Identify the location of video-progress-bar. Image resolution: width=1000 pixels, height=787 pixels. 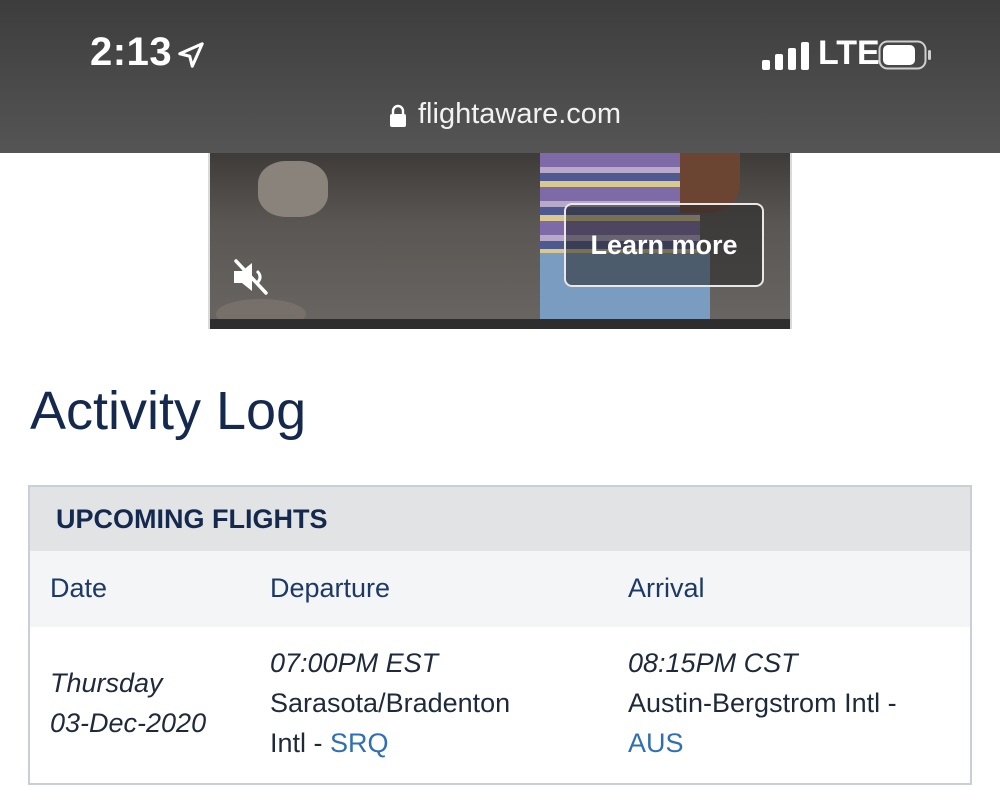
(500, 324).